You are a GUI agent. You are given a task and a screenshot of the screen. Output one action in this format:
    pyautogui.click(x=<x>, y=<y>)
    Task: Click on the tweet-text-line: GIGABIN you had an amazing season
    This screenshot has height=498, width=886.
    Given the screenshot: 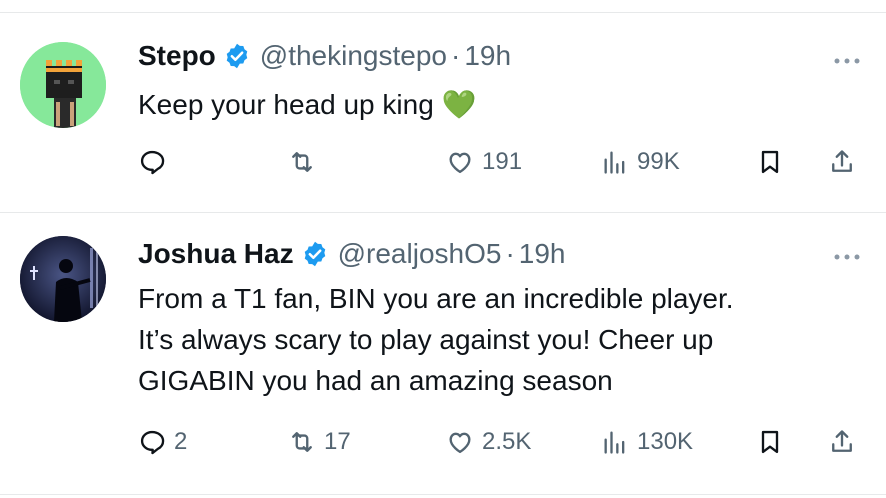 What is the action you would take?
    pyautogui.click(x=375, y=380)
    